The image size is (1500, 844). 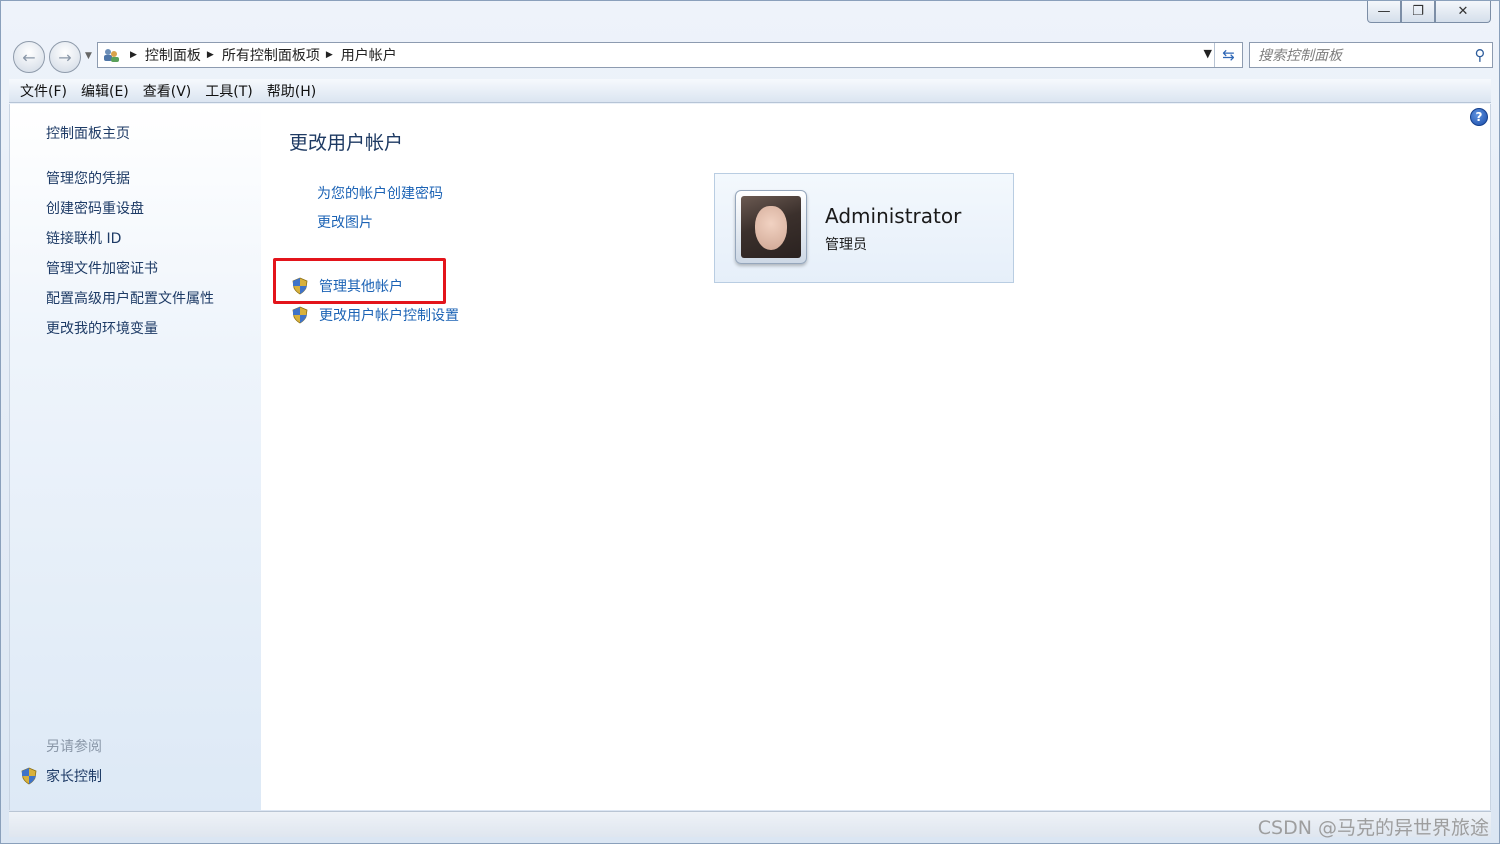 What do you see at coordinates (228, 91) in the screenshot?
I see `menu-tools: 工具(T)` at bounding box center [228, 91].